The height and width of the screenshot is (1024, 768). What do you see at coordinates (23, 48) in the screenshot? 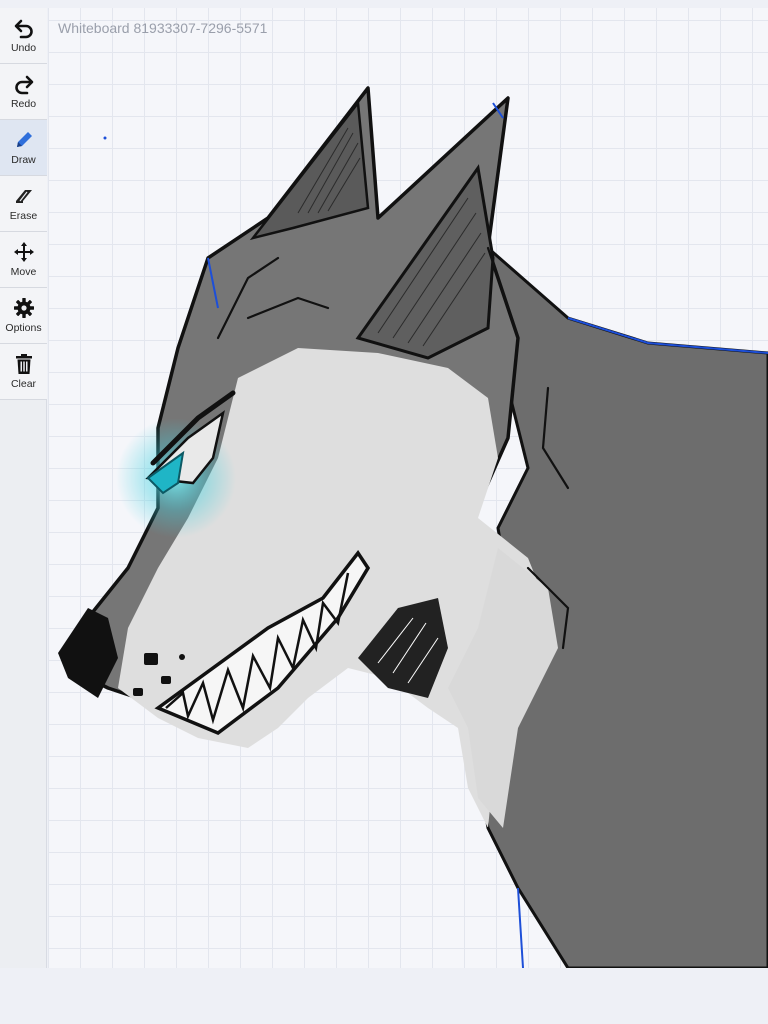
I see `undo-label: Undo` at bounding box center [23, 48].